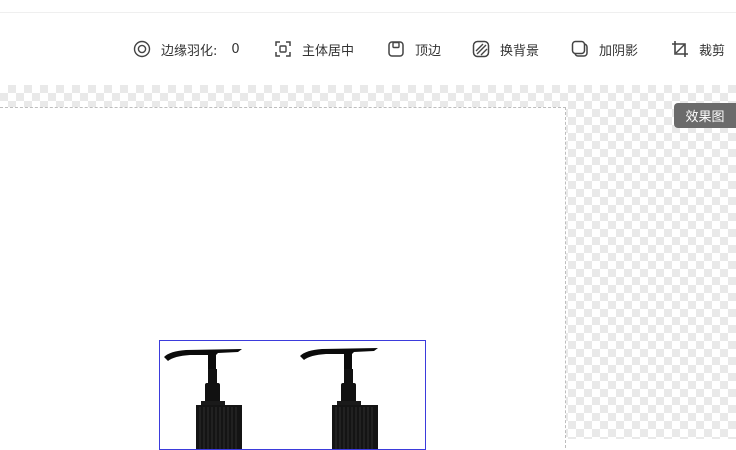 This screenshot has height=450, width=736. I want to click on center-subject-button: 主体居中, so click(314, 49).